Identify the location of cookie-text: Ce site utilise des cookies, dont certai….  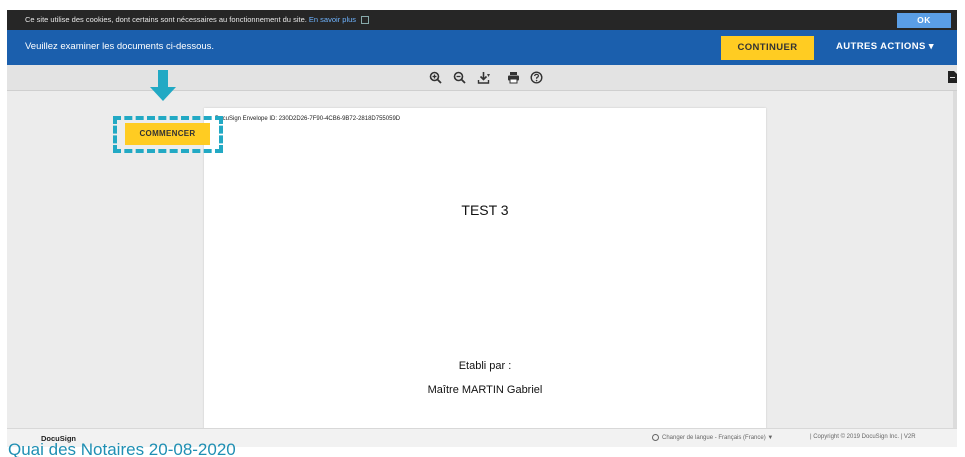
(166, 19).